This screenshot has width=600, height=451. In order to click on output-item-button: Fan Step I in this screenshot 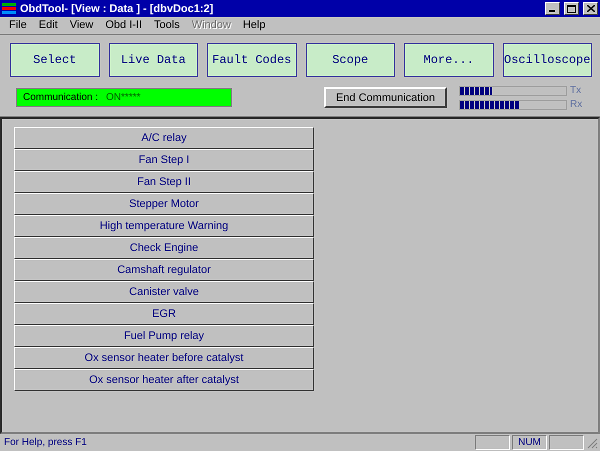, I will do `click(164, 160)`.